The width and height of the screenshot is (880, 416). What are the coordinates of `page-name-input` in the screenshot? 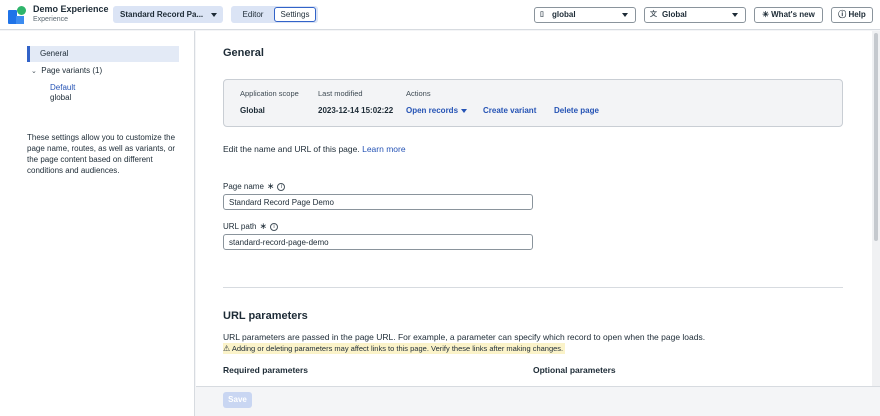 It's located at (378, 202).